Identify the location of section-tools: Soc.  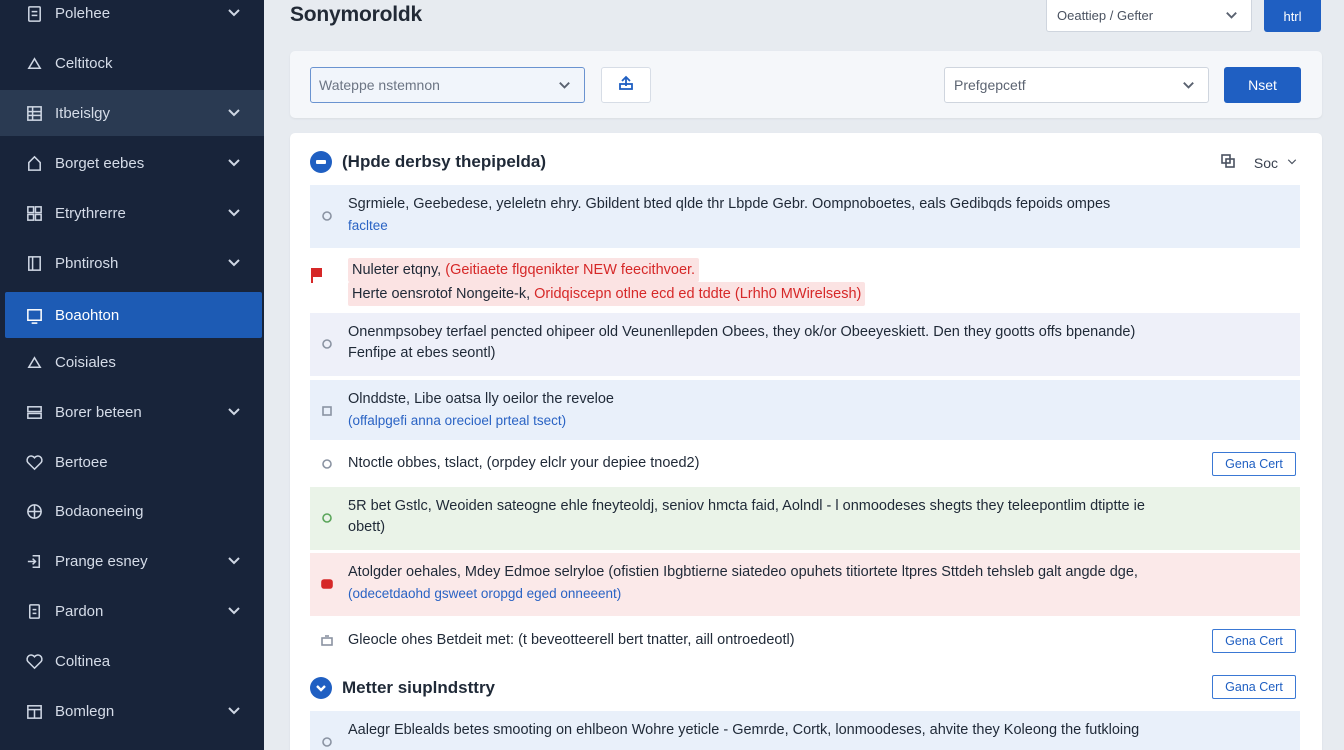
(1259, 162).